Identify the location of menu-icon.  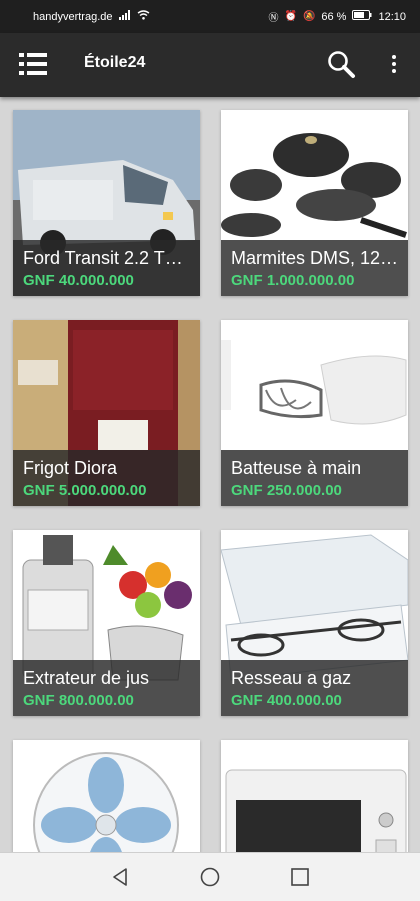
(33, 64).